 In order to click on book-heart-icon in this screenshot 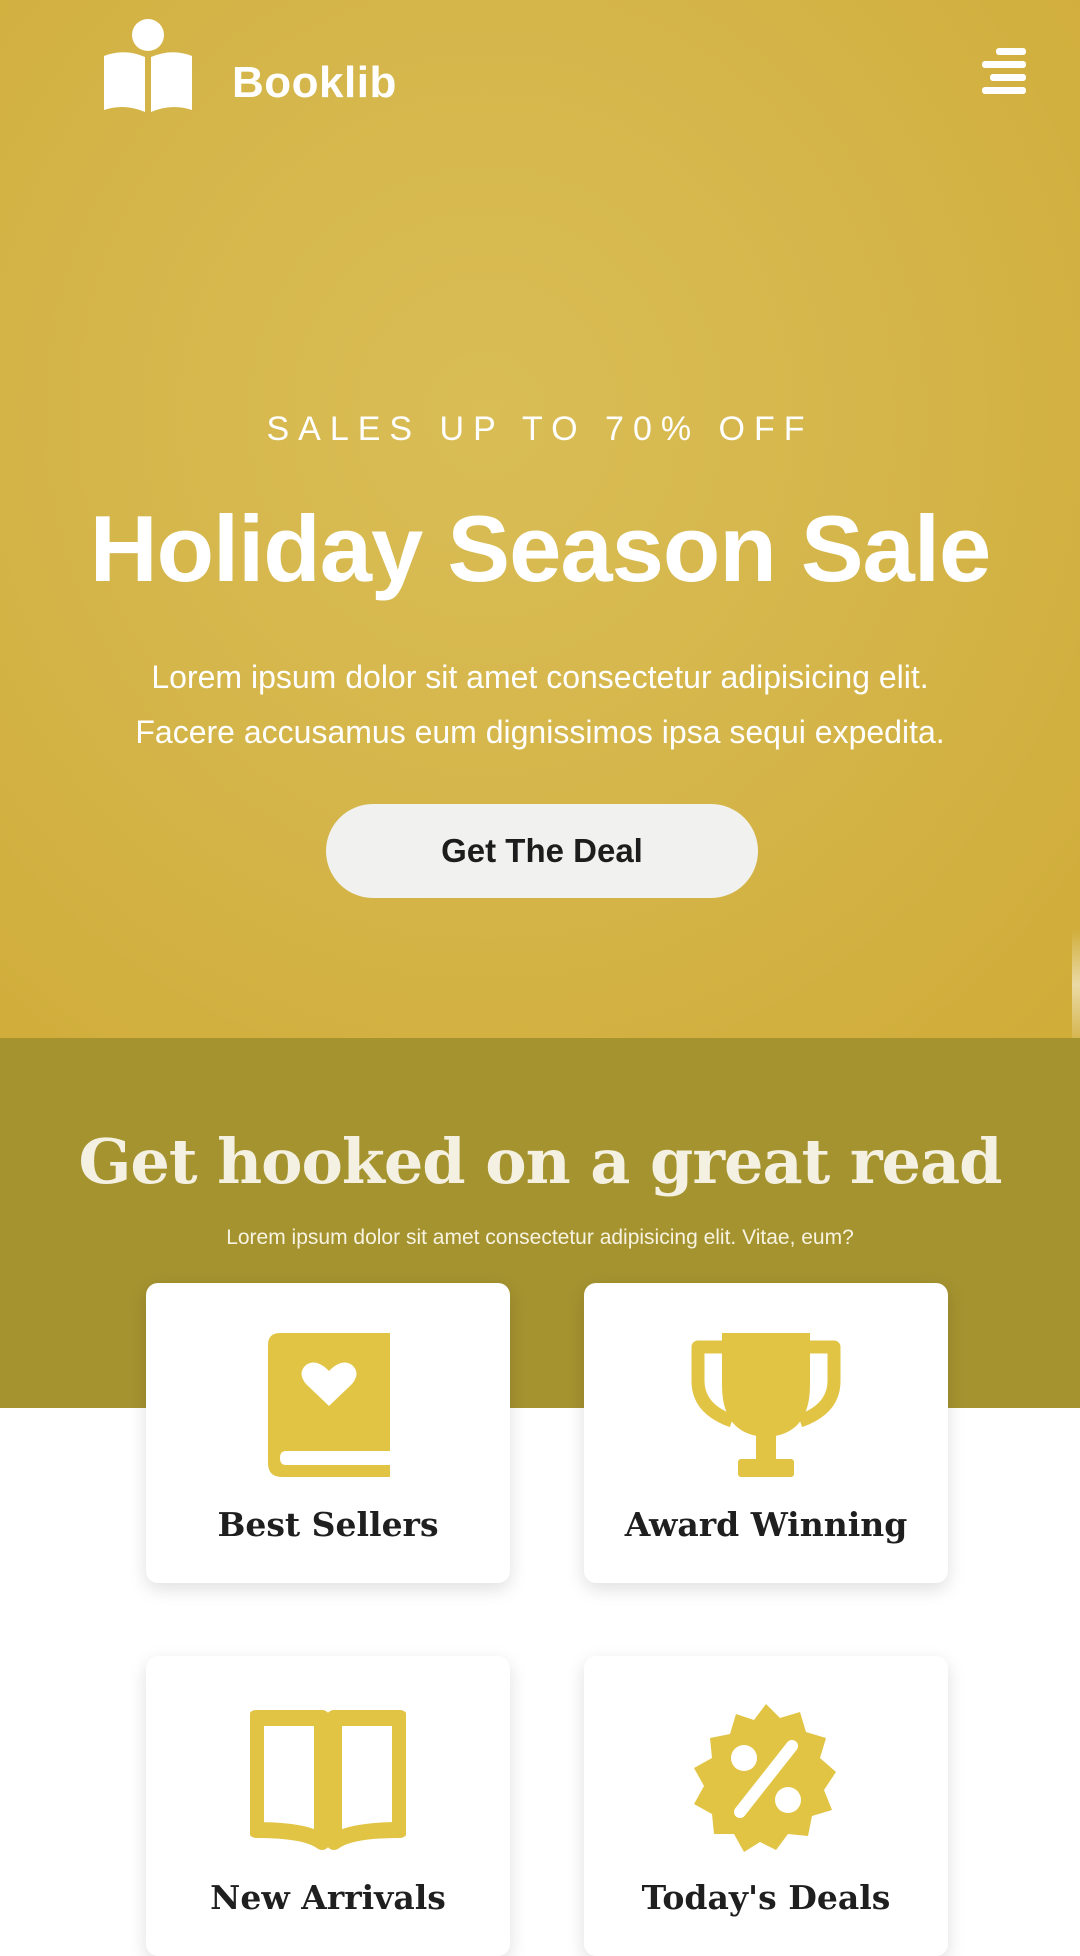, I will do `click(329, 1405)`.